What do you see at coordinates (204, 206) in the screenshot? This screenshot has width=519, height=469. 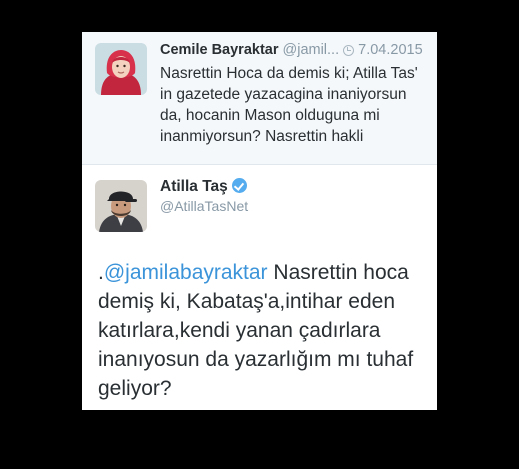 I see `reply-author-handle: @AtillaTasNet` at bounding box center [204, 206].